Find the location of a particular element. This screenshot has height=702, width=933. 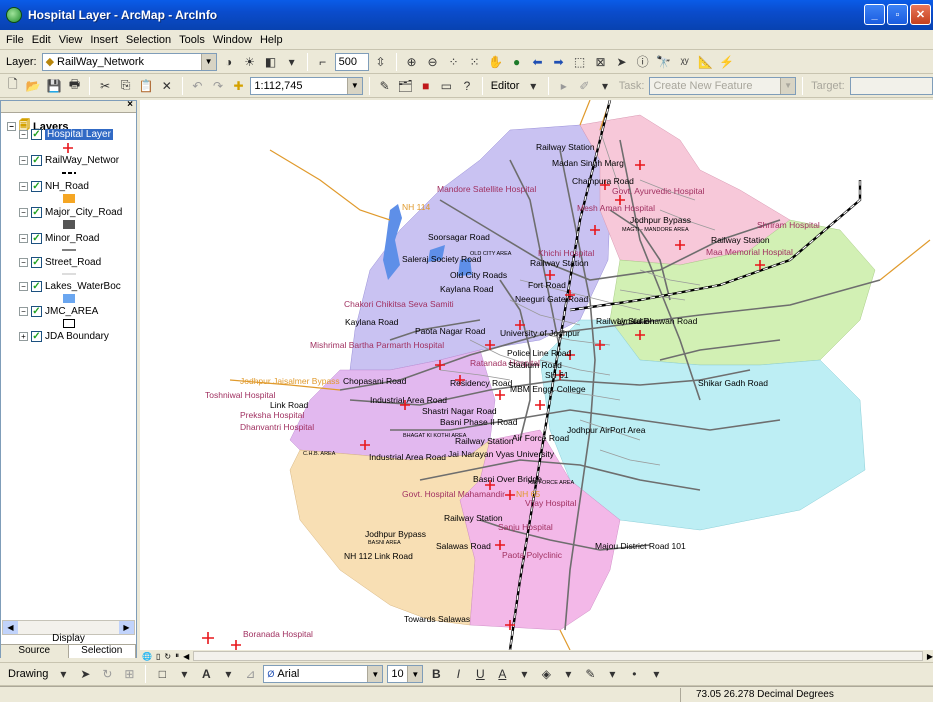

bold-icon: B is located at coordinates (436, 674).